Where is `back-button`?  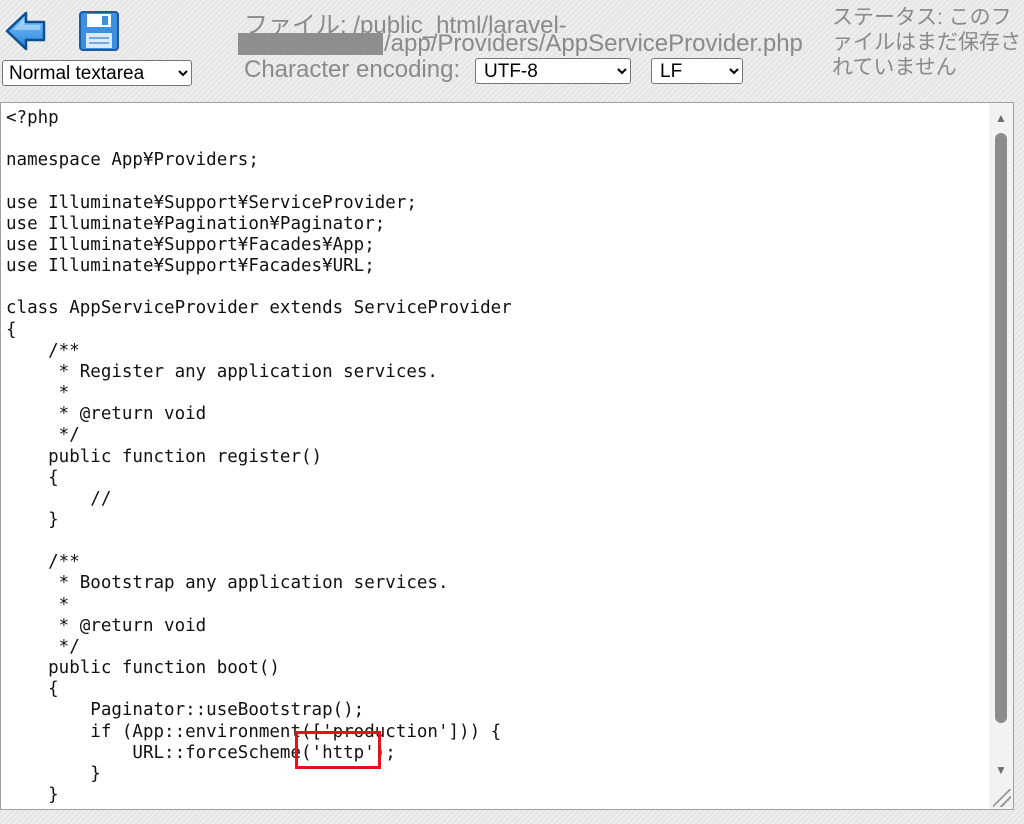 back-button is located at coordinates (26, 31).